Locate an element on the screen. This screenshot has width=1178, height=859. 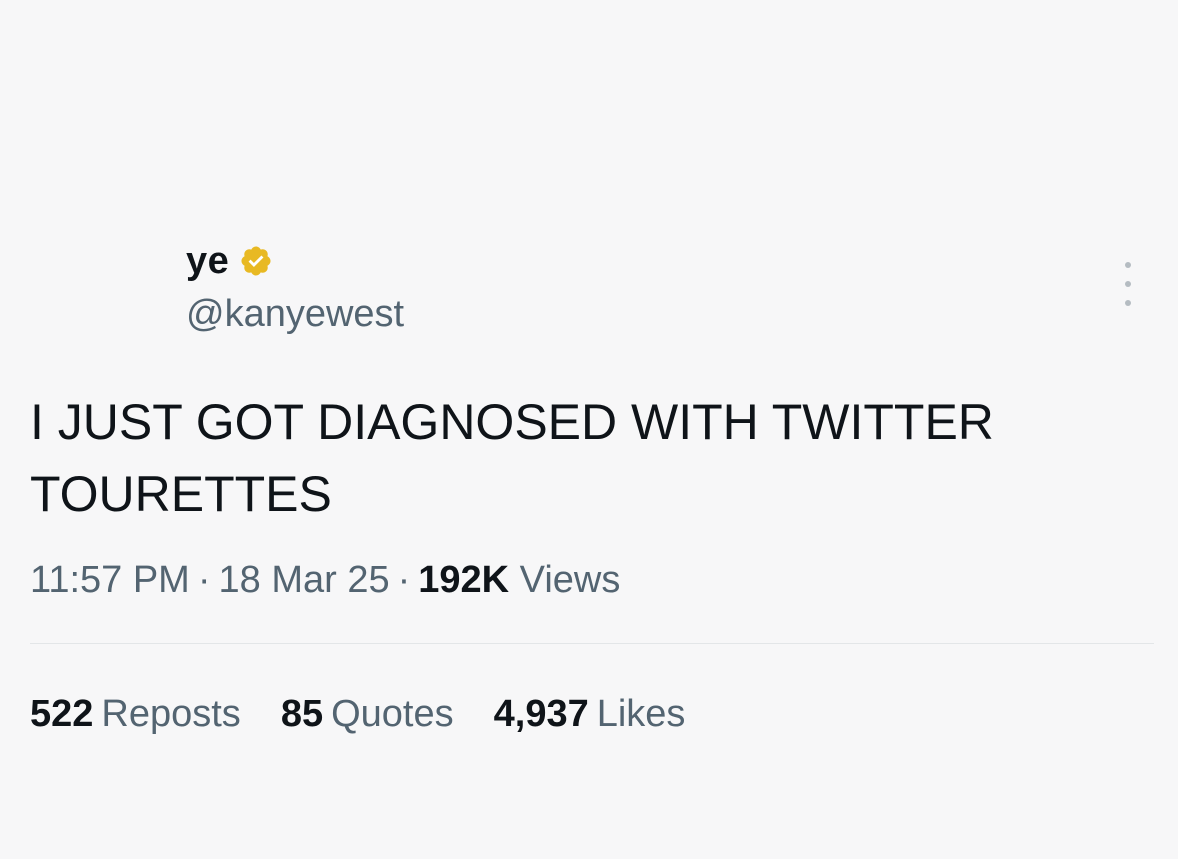
quotes-label: Quotes is located at coordinates (392, 714).